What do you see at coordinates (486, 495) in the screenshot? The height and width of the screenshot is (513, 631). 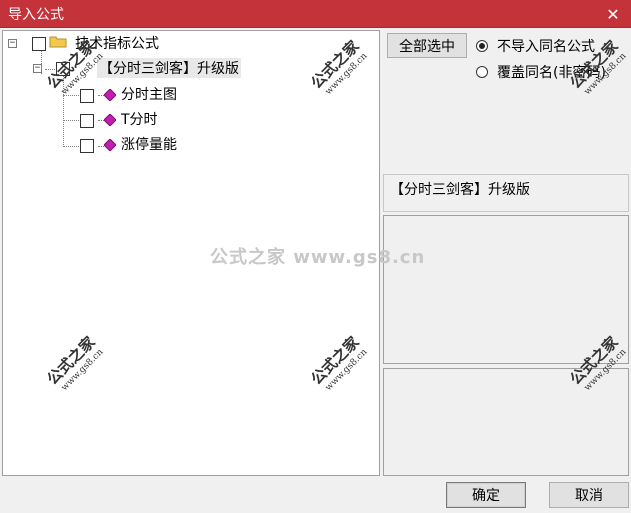 I see `ok-button: 确定` at bounding box center [486, 495].